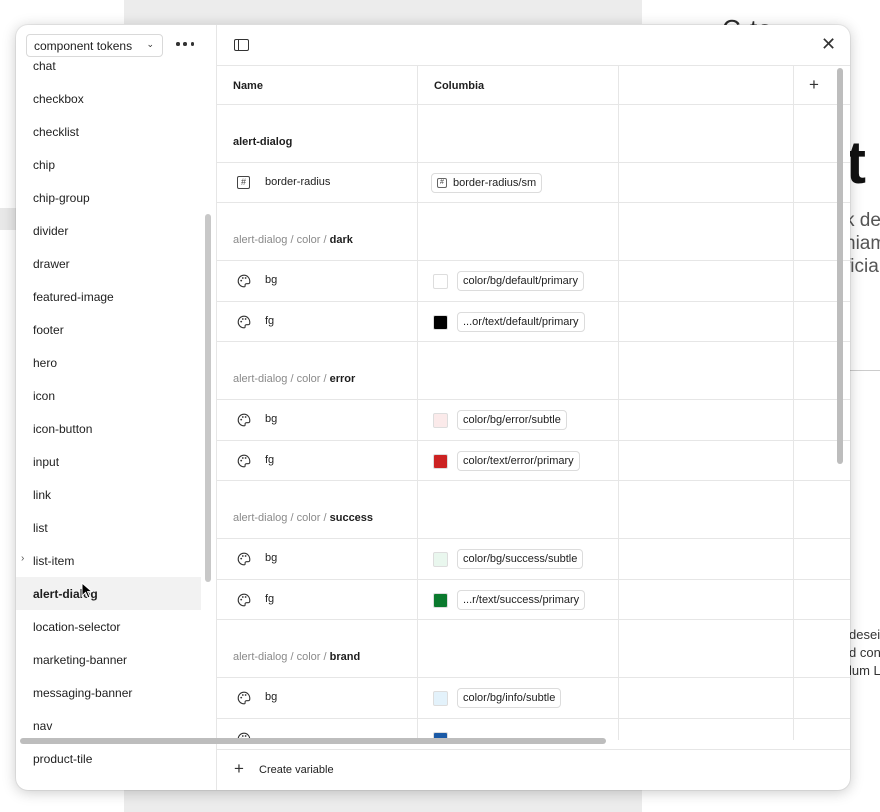 The height and width of the screenshot is (812, 880). What do you see at coordinates (459, 86) in the screenshot?
I see `column-header-mode: Columbia` at bounding box center [459, 86].